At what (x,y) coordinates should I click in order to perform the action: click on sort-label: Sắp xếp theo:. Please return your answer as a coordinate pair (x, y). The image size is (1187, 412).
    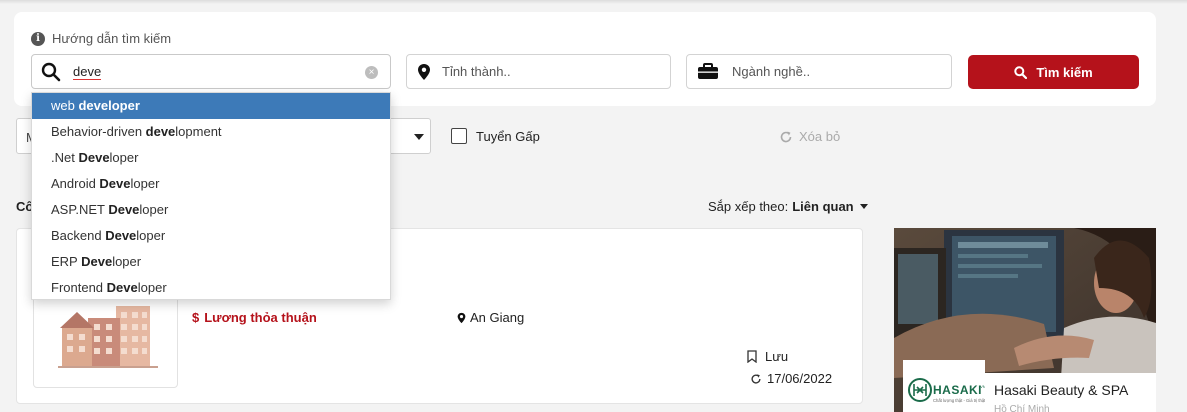
    Looking at the image, I should click on (748, 206).